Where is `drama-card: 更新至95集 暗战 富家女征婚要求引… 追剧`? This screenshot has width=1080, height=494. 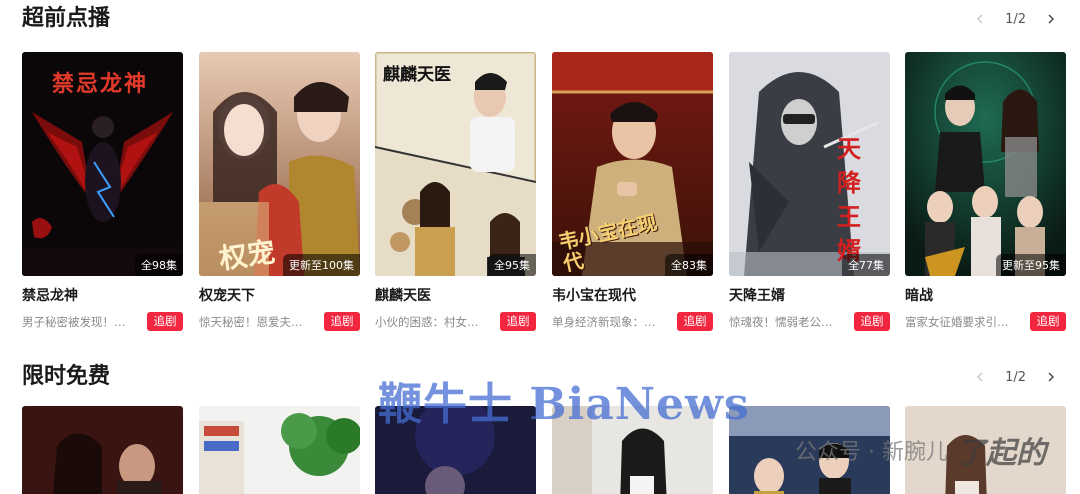 drama-card: 更新至95集 暗战 富家女征婚要求引… 追剧 is located at coordinates (985, 192).